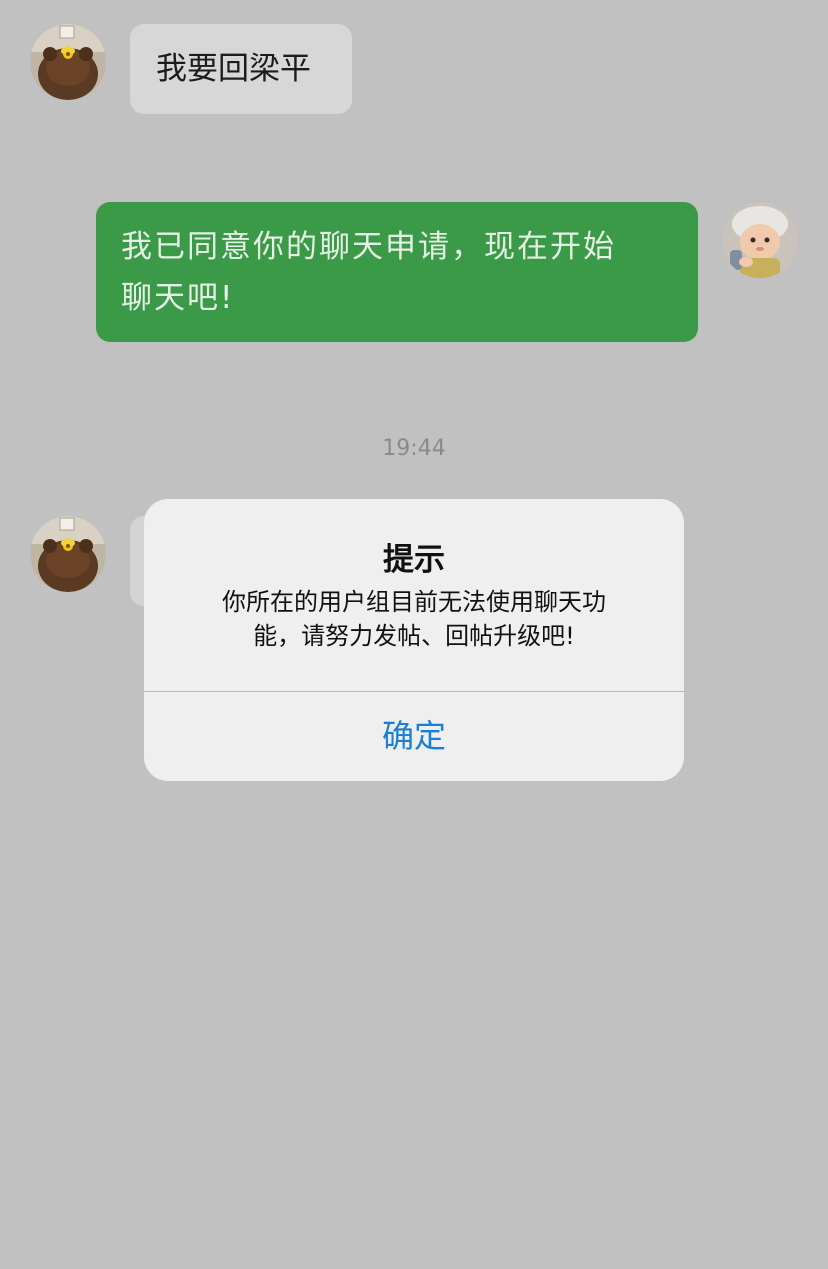 The height and width of the screenshot is (1269, 828). What do you see at coordinates (414, 636) in the screenshot?
I see `alert-message-line-2: 能，请努力发帖、回帖升级吧!` at bounding box center [414, 636].